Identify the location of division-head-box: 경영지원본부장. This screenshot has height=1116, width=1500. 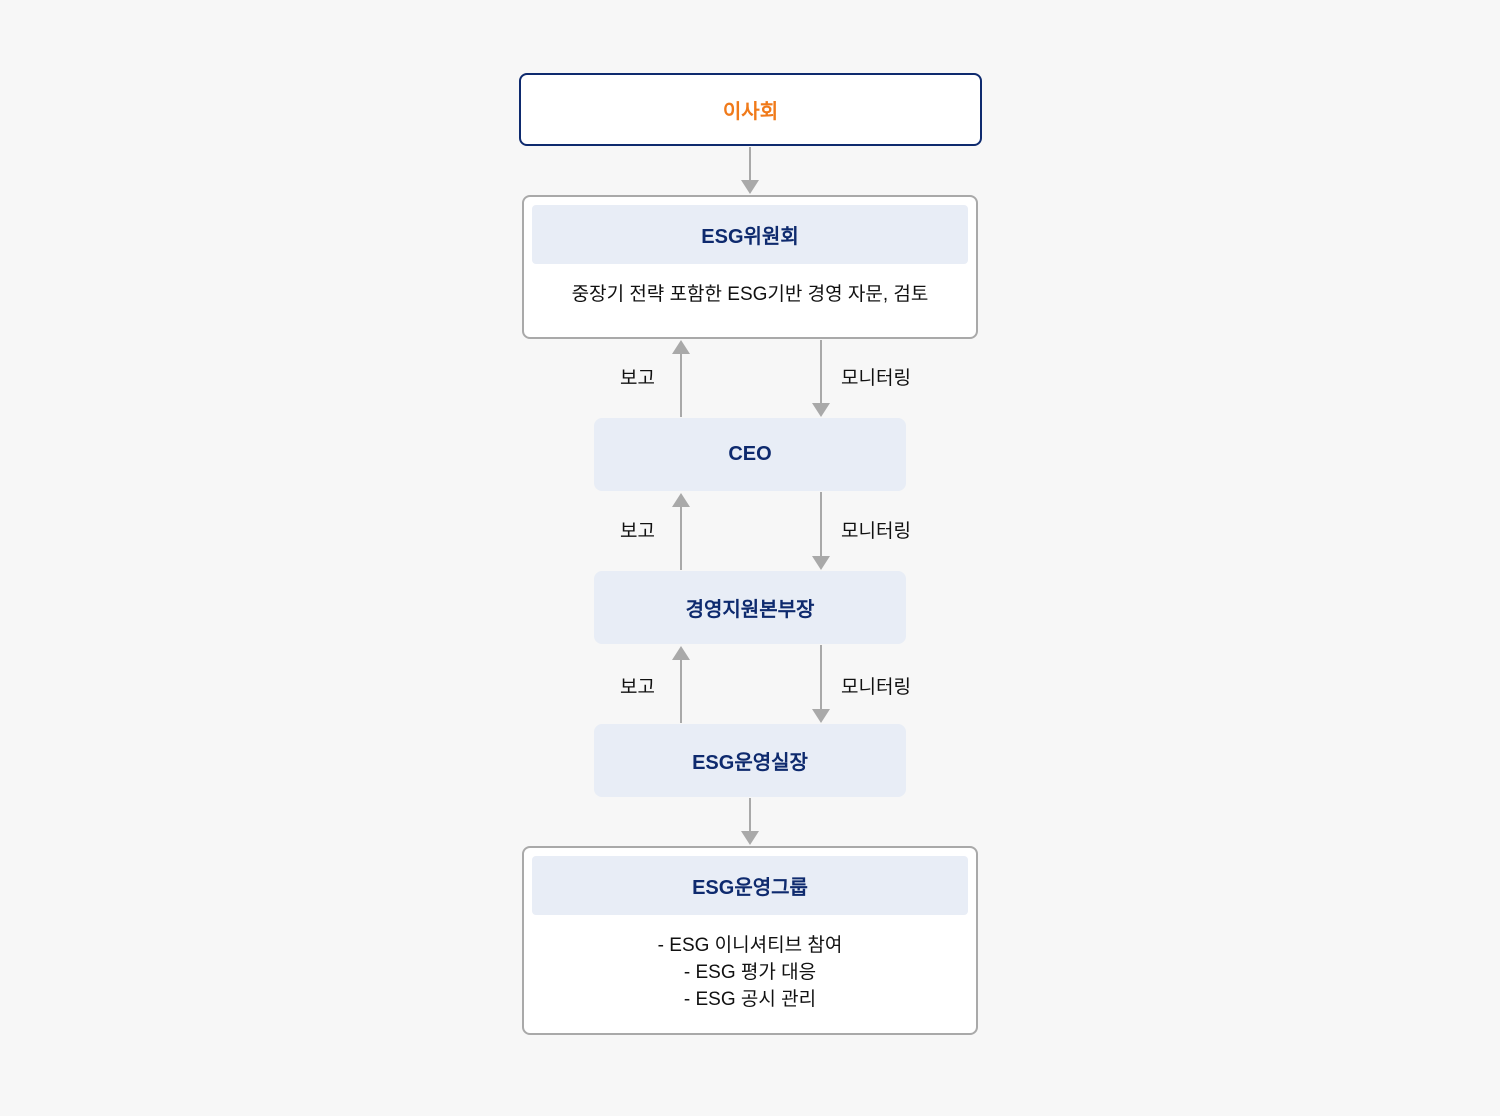
(750, 607).